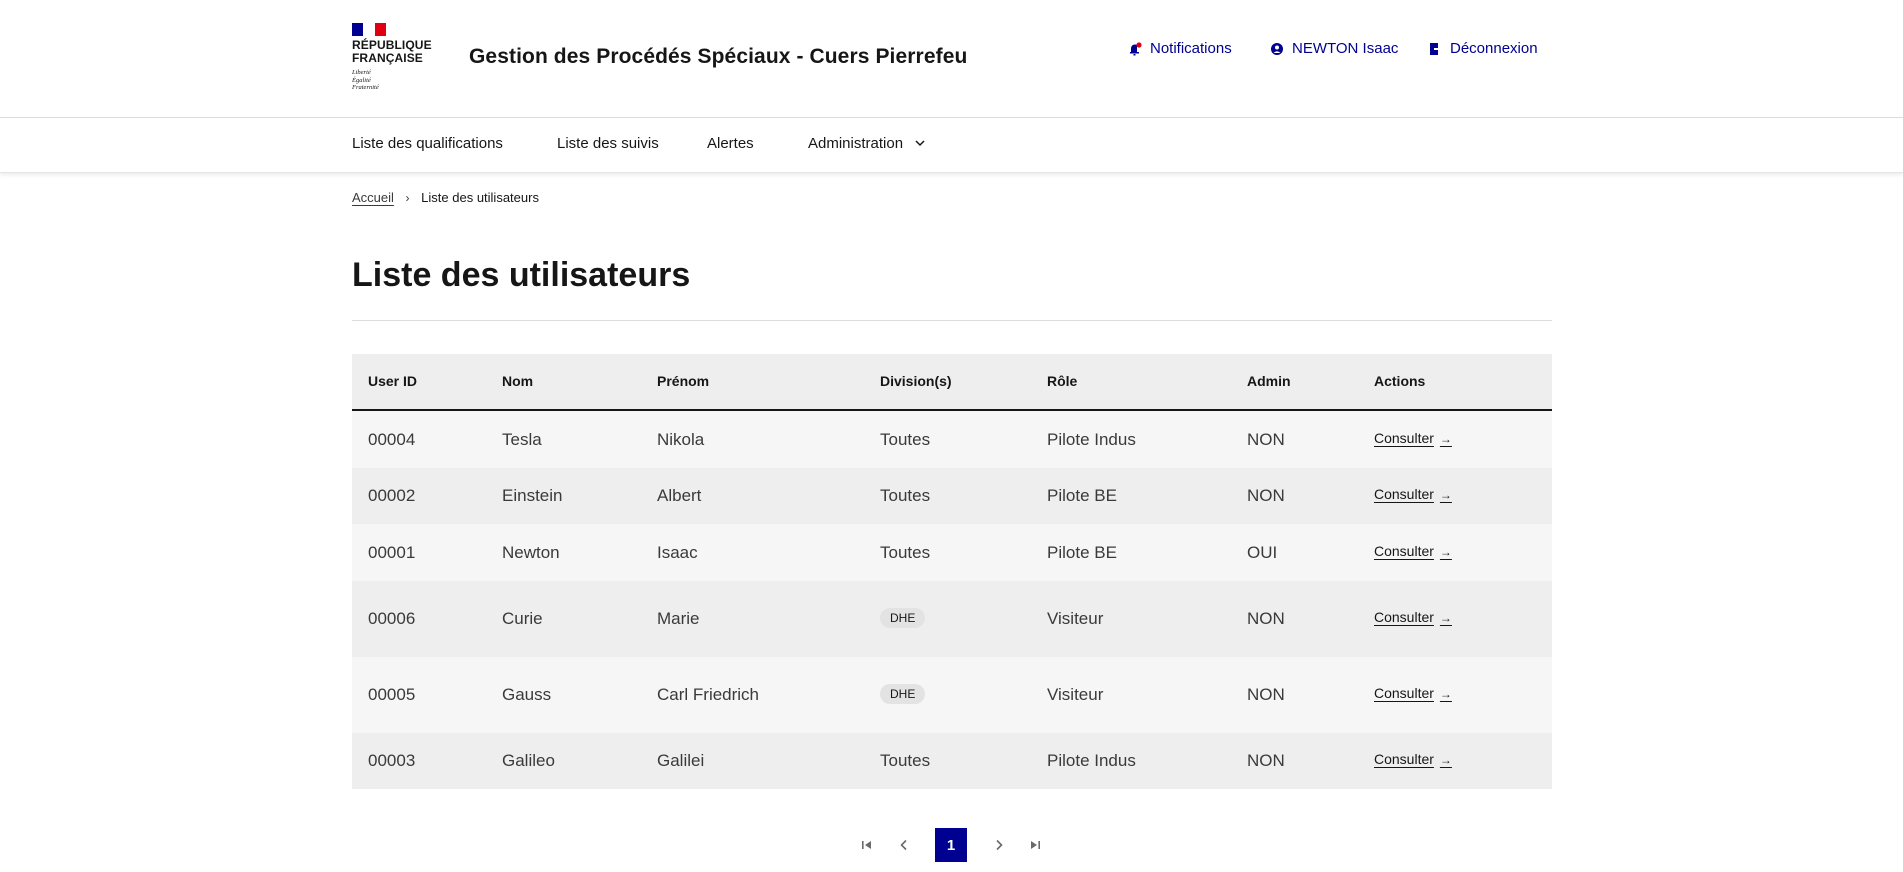 Image resolution: width=1903 pixels, height=872 pixels. What do you see at coordinates (427, 143) in the screenshot?
I see `nav-item-qualifications: Liste des qualifications` at bounding box center [427, 143].